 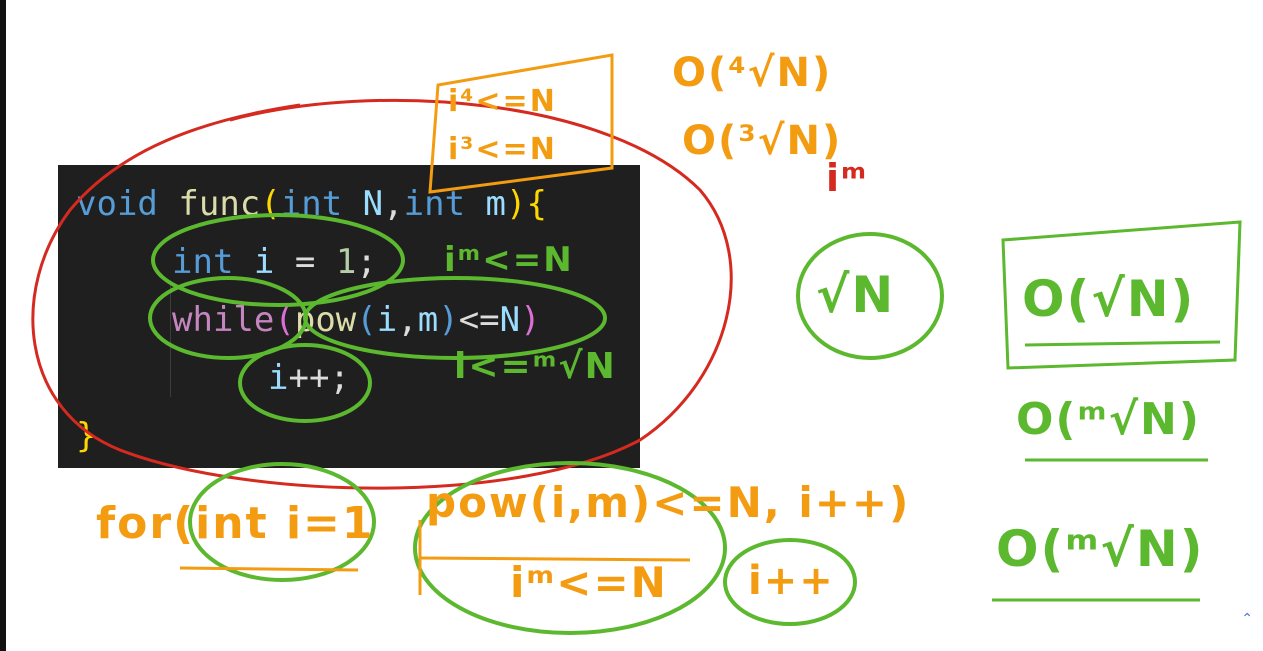 I want to click on function-name: func, so click(x=219, y=204).